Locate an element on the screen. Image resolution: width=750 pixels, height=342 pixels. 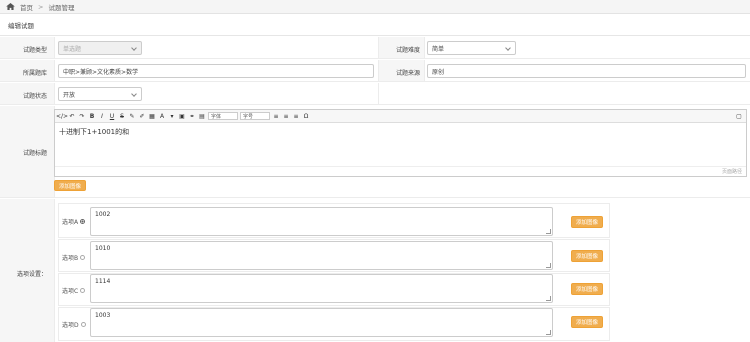
format-painter-icon: ✐ is located at coordinates (142, 116).